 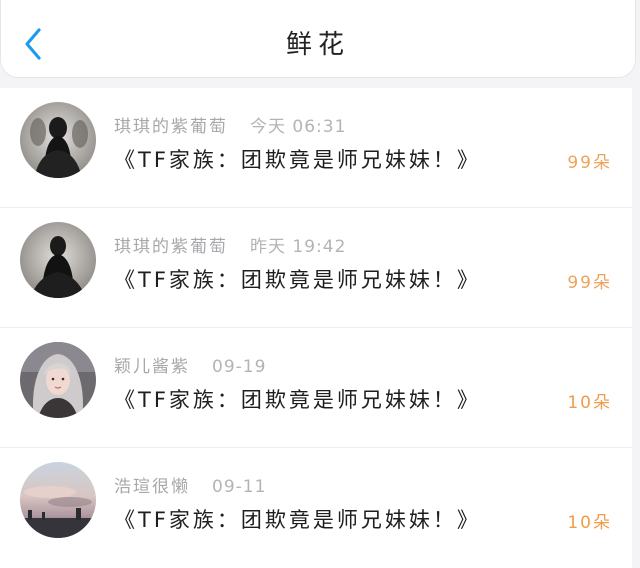 I want to click on timestamp: 昨天 19:42, so click(x=298, y=247).